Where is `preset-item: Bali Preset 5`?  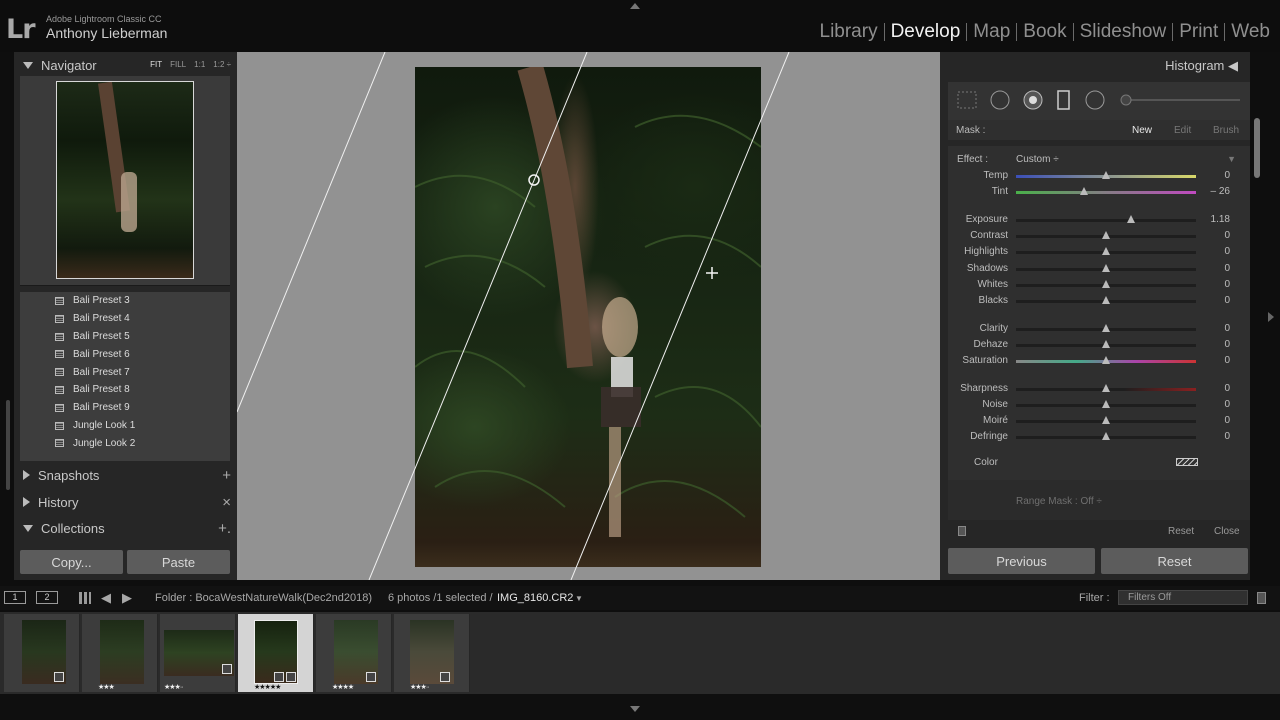
preset-item: Bali Preset 5 is located at coordinates (125, 337).